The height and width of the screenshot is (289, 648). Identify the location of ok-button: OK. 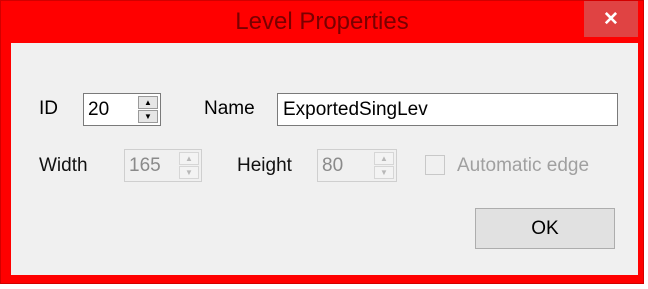
(545, 228).